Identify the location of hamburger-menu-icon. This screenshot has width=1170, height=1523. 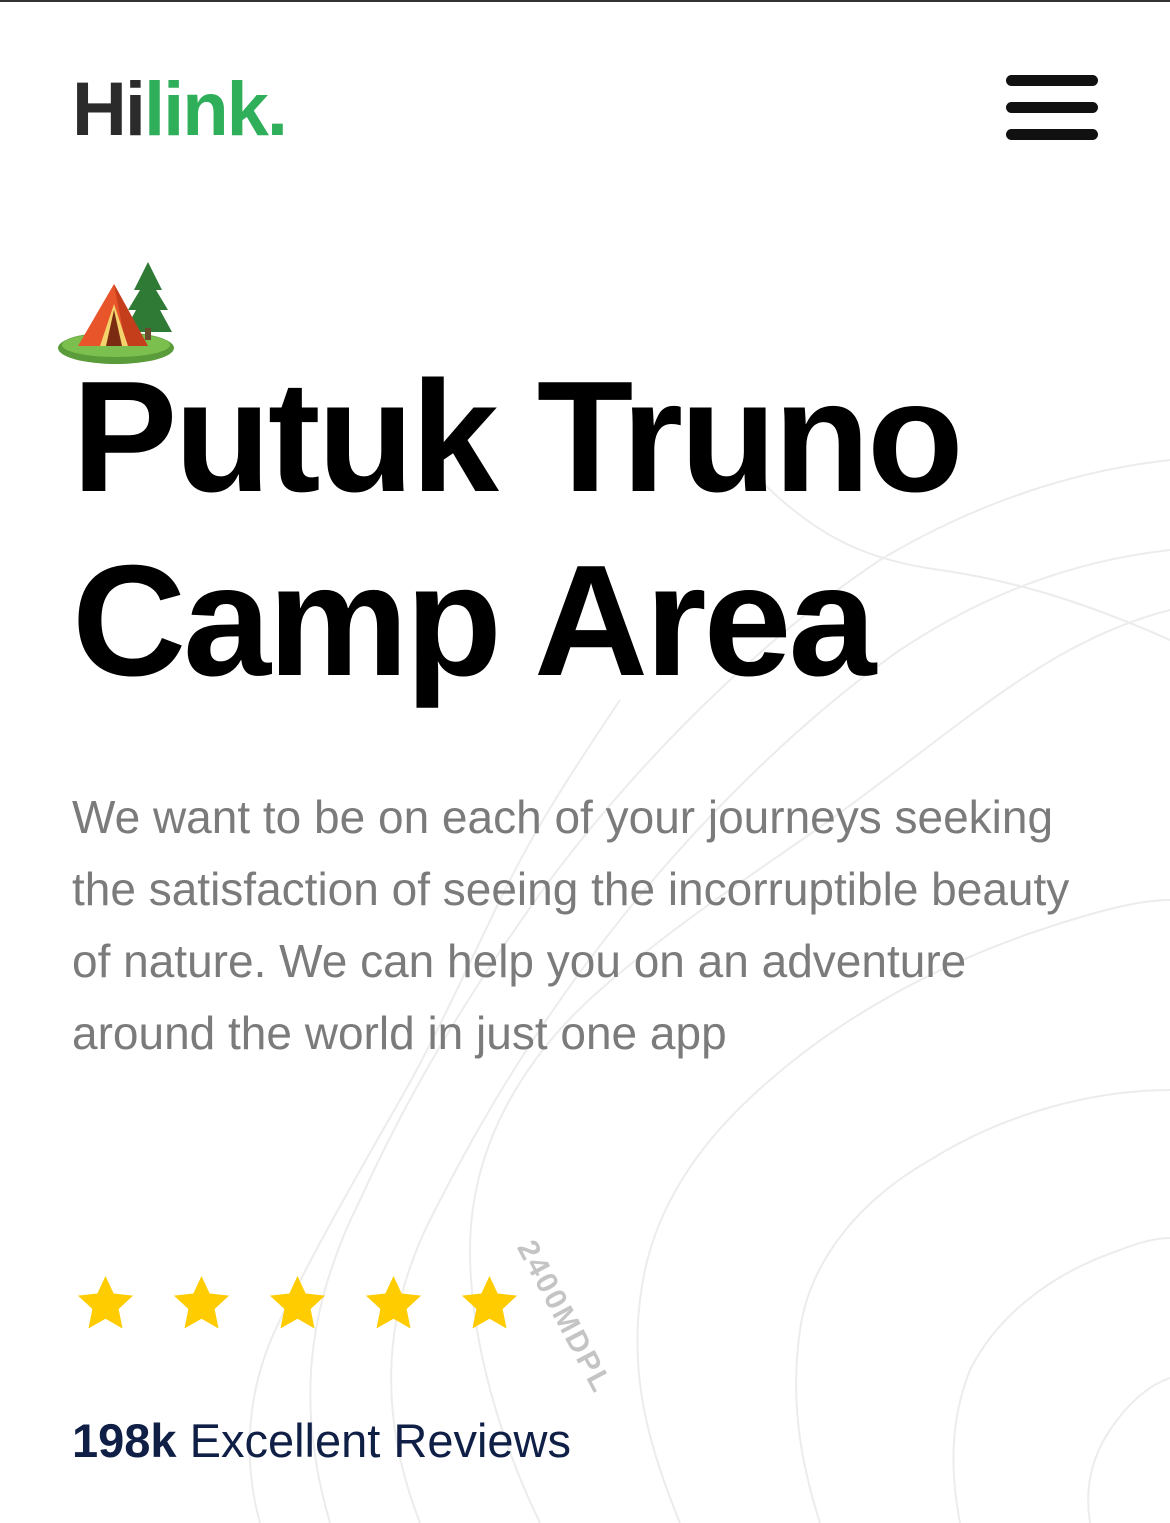
(1052, 106).